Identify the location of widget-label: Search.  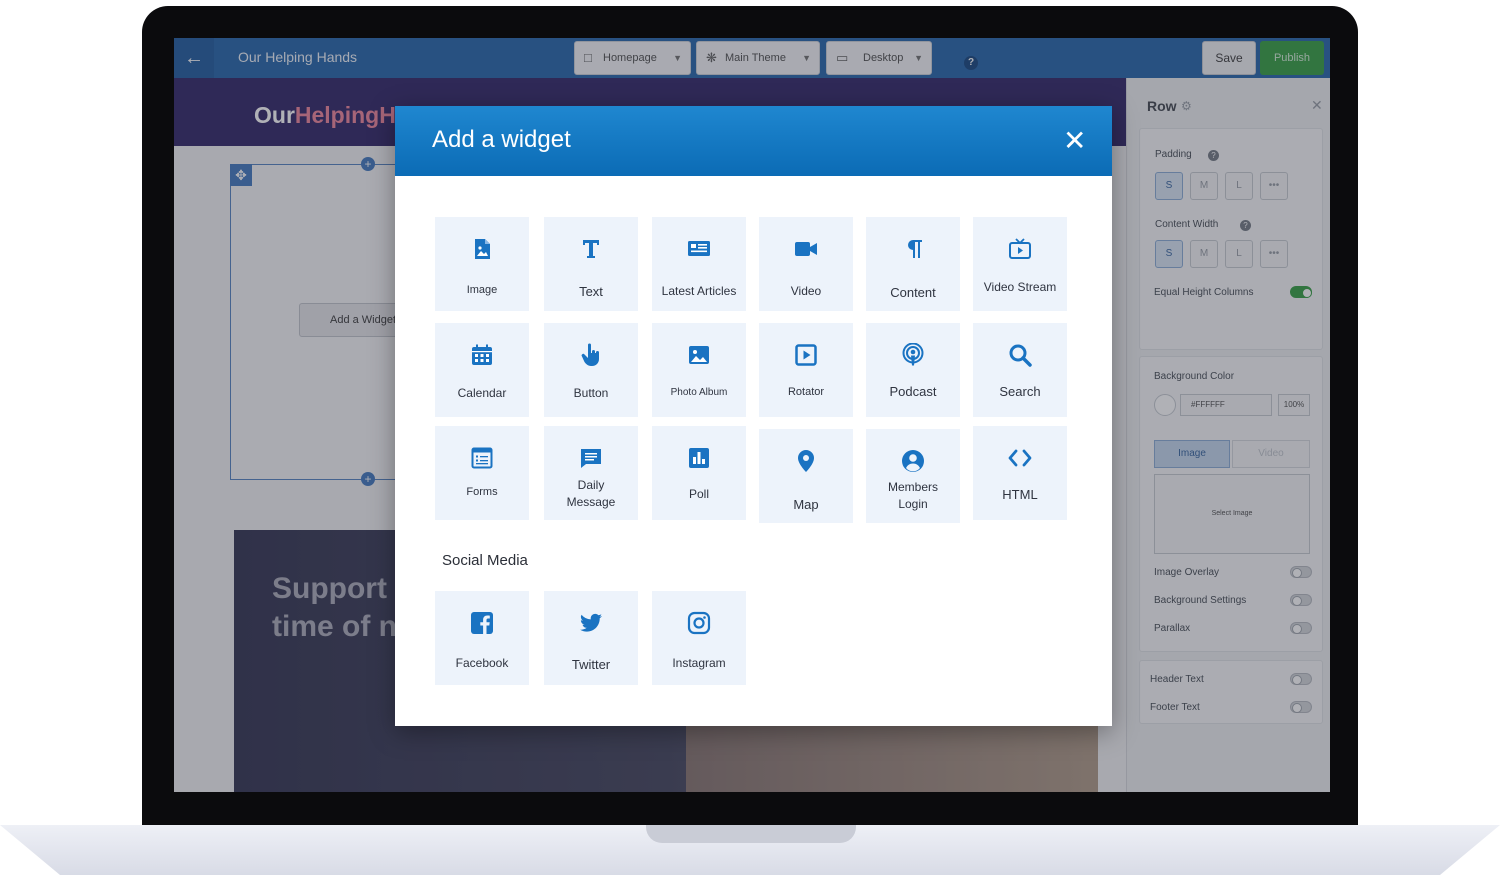
(1020, 391).